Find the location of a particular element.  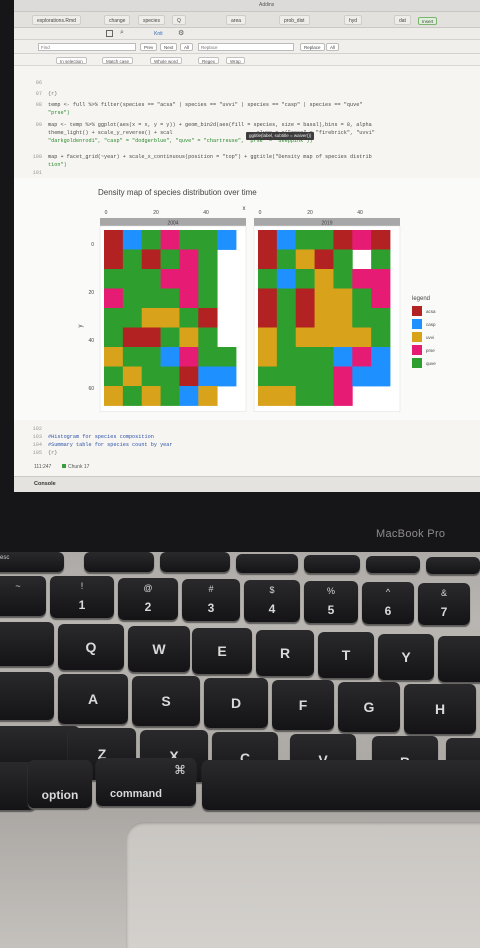

console-tab: Console is located at coordinates (247, 484).